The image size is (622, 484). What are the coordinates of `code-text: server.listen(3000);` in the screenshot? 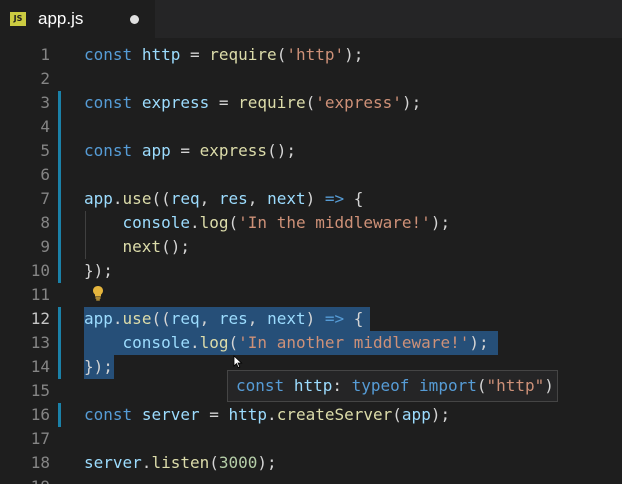 It's located at (180, 463).